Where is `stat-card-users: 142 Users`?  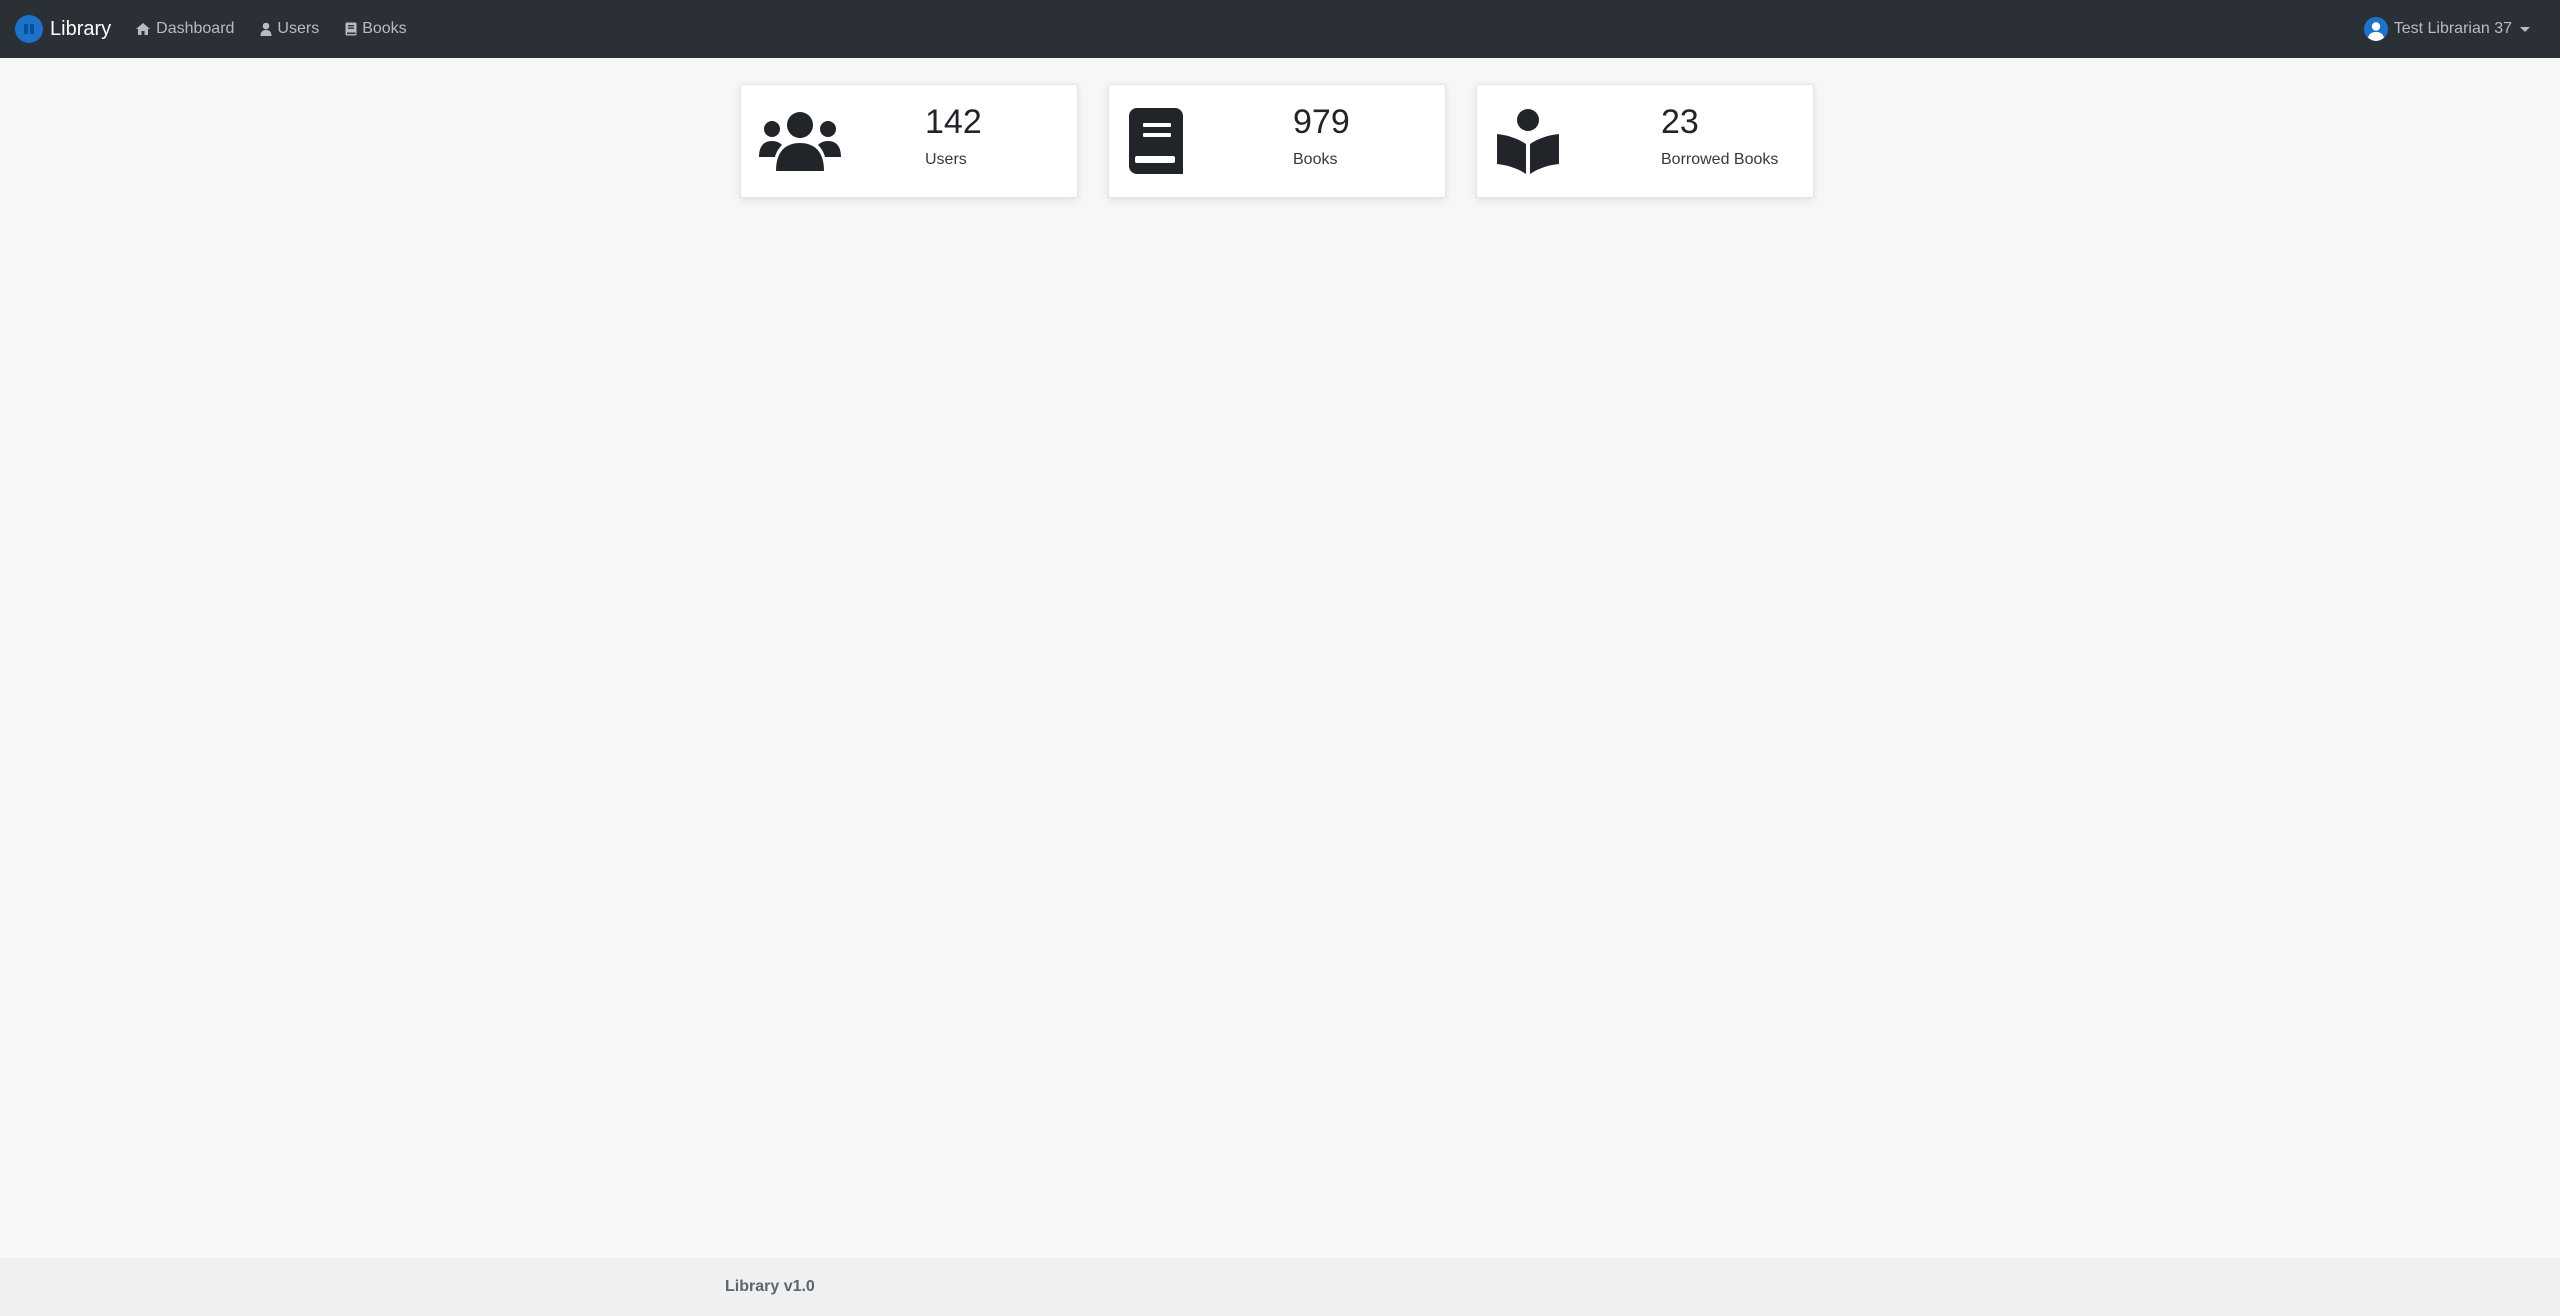
stat-card-users: 142 Users is located at coordinates (909, 141).